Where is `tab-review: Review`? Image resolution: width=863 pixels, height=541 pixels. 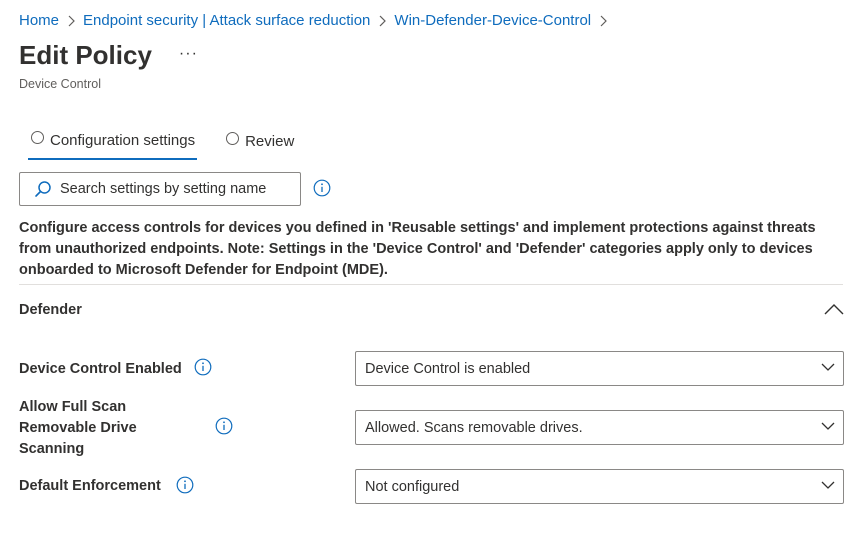
tab-review: Review is located at coordinates (260, 141).